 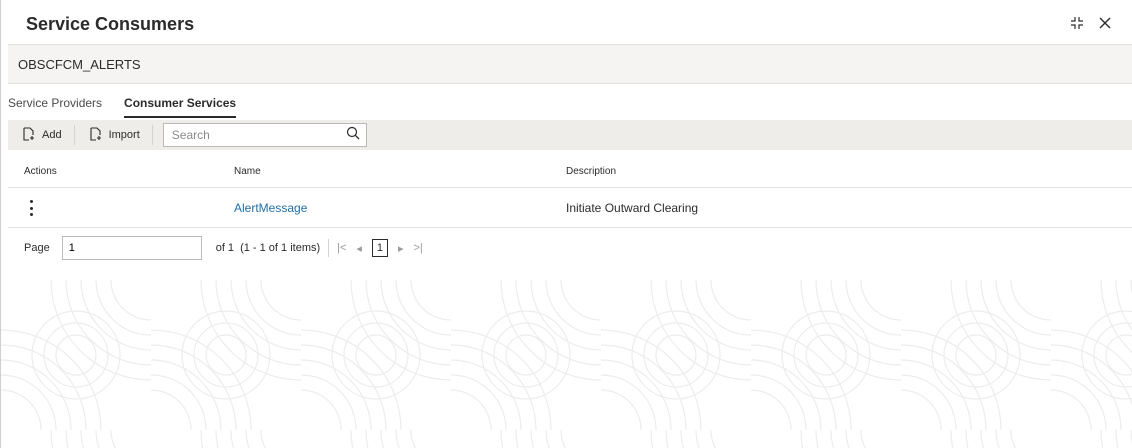 I want to click on toolbar-divider, so click(x=152, y=135).